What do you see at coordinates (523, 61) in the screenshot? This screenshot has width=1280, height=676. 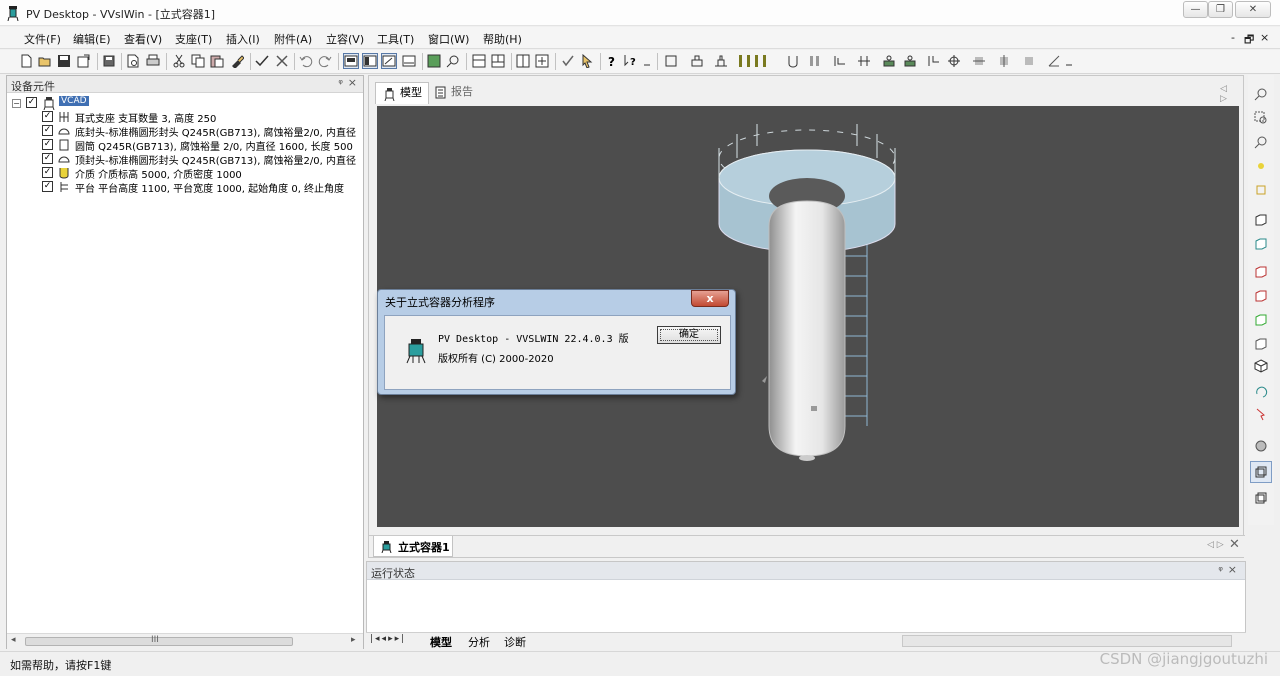 I see `align-icon` at bounding box center [523, 61].